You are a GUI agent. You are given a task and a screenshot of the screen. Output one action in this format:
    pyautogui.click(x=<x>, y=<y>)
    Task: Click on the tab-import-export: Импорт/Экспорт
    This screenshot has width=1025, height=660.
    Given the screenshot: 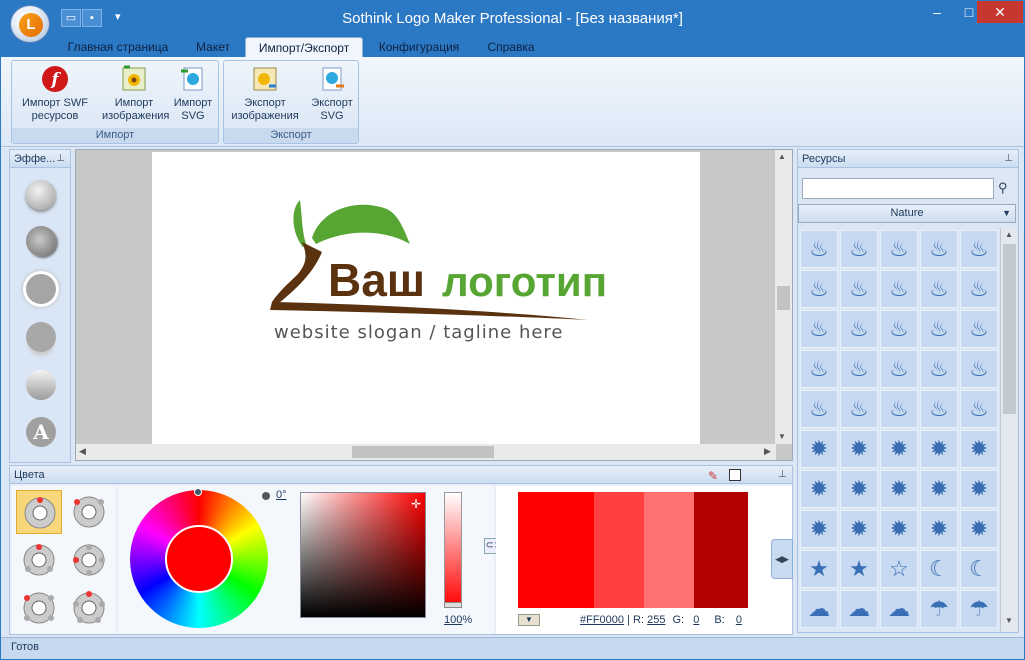 What is the action you would take?
    pyautogui.click(x=304, y=47)
    